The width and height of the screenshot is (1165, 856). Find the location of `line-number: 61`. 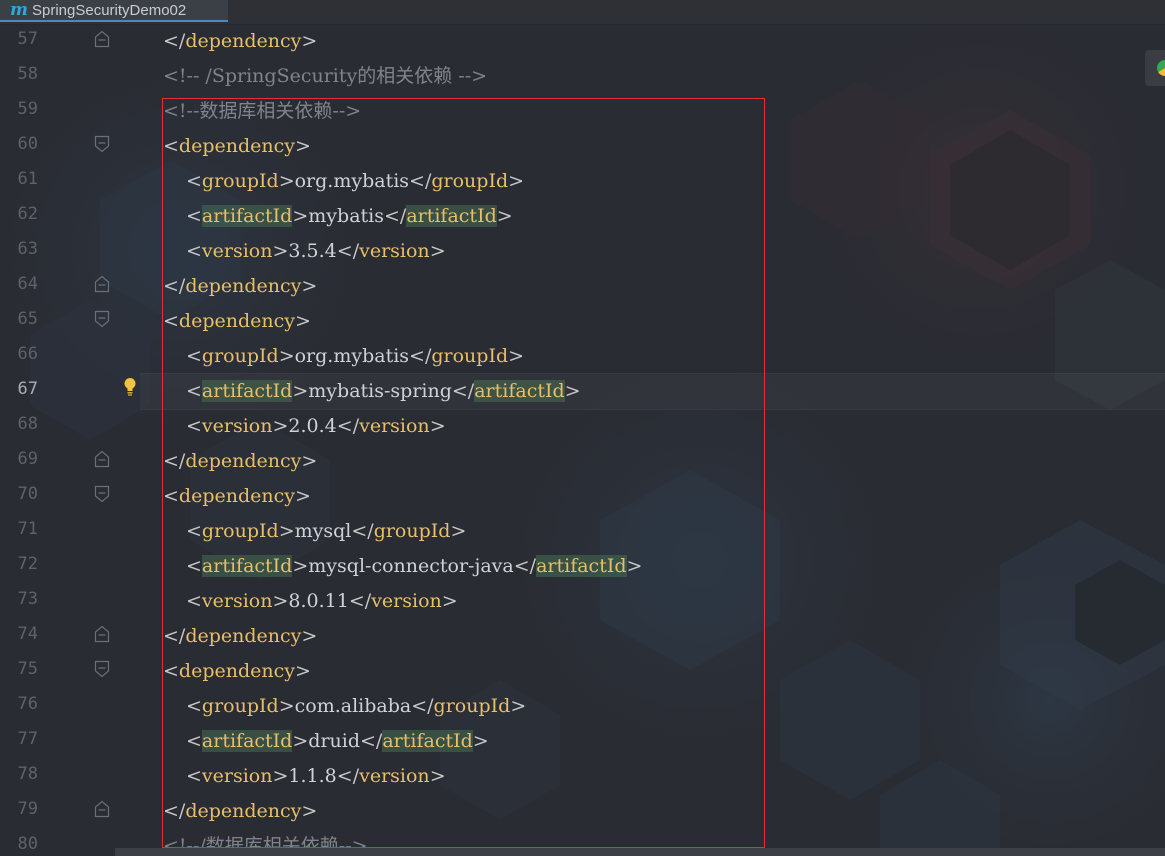

line-number: 61 is located at coordinates (19, 179).